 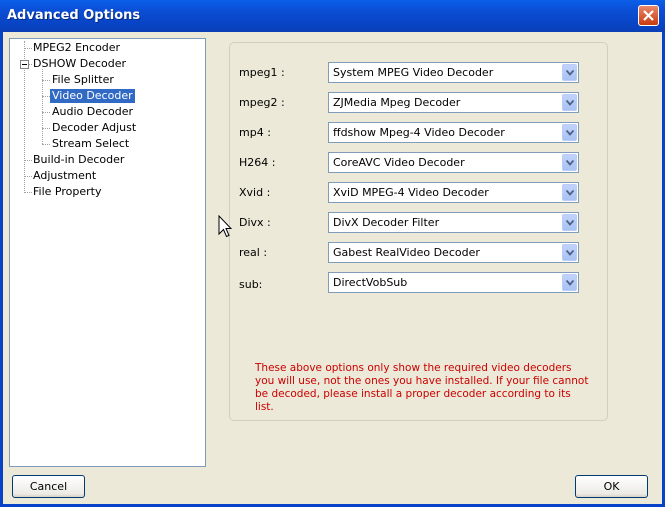 What do you see at coordinates (225, 226) in the screenshot?
I see `mouse-cursor-icon` at bounding box center [225, 226].